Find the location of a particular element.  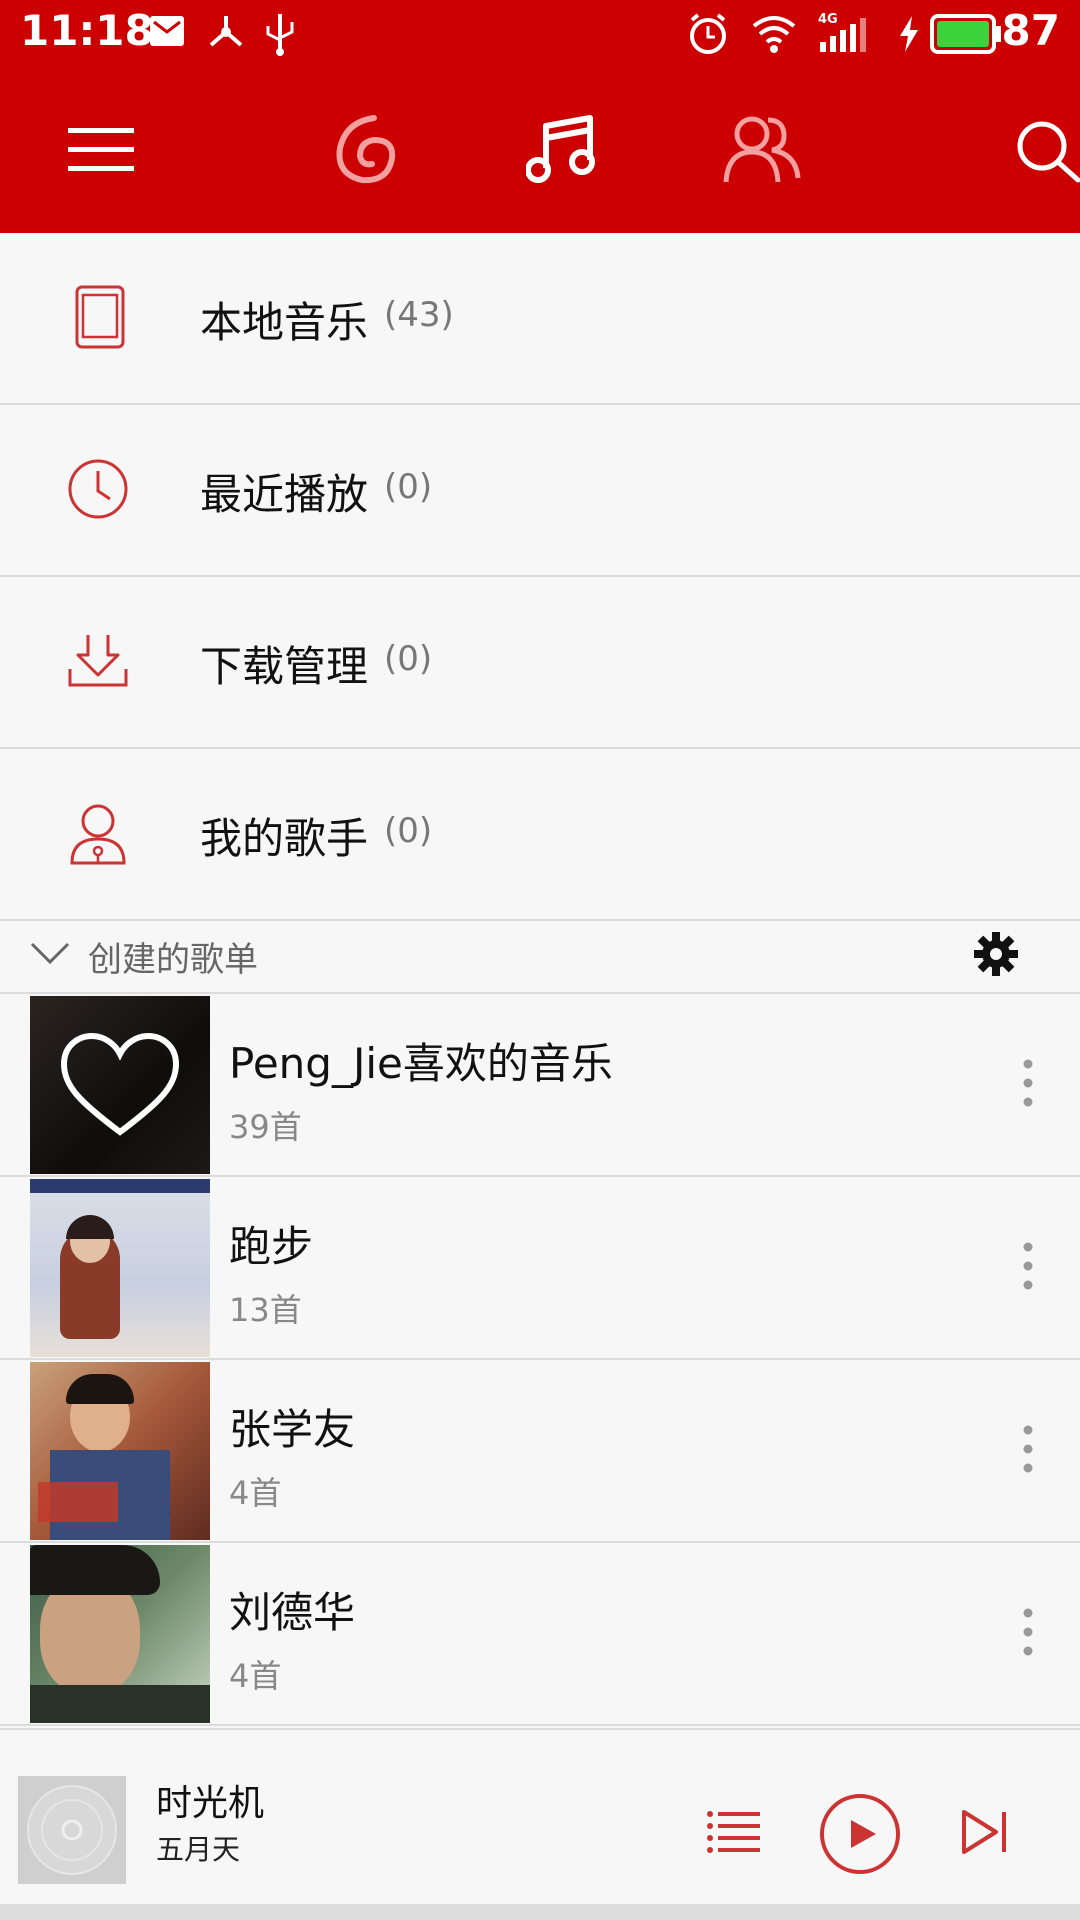

section-label: 创建的歌单 is located at coordinates (173, 960).